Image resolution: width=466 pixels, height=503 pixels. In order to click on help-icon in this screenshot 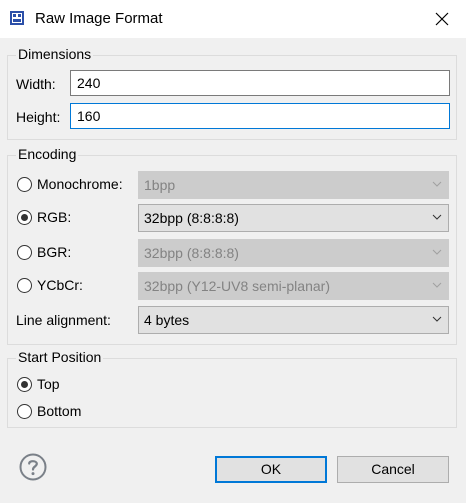, I will do `click(33, 467)`.